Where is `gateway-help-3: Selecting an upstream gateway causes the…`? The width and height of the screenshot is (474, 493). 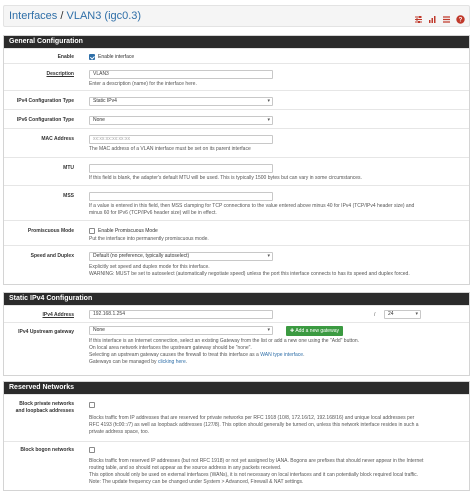
gateway-help-3: Selecting an upstream gateway causes the… is located at coordinates (196, 355).